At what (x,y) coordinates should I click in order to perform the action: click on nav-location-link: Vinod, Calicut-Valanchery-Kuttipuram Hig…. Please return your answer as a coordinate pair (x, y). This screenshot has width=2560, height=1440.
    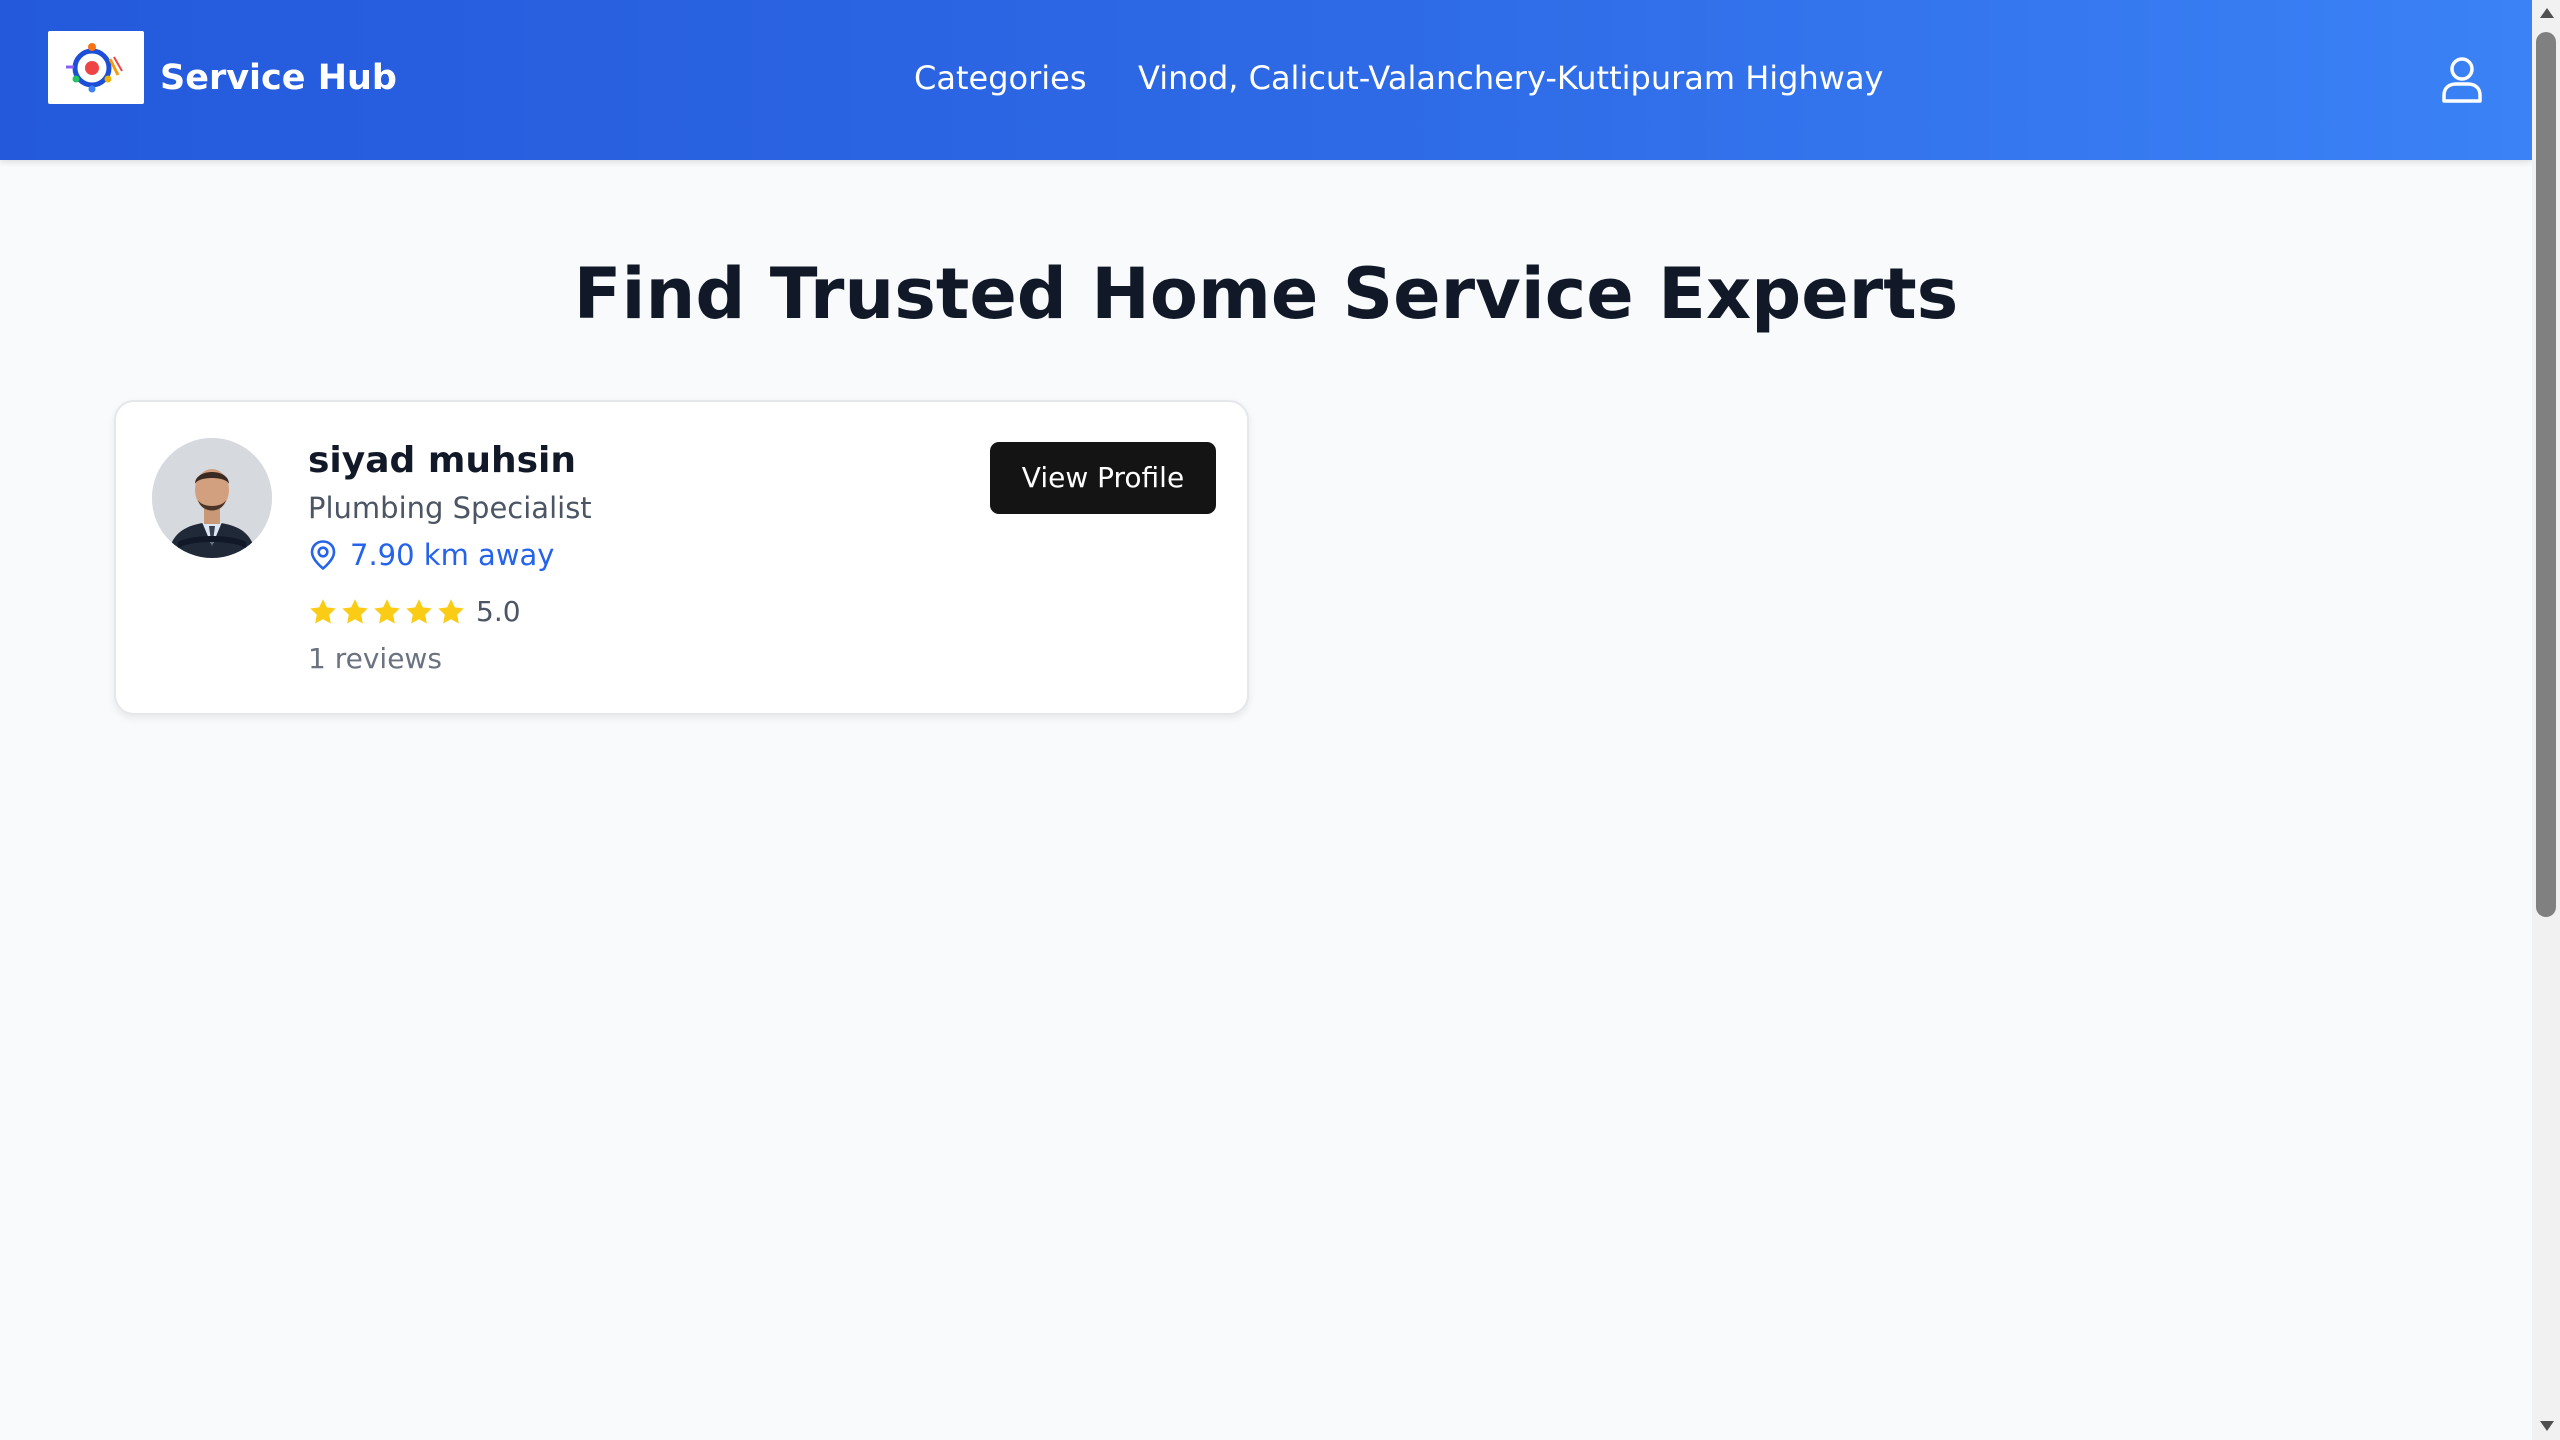
    Looking at the image, I should click on (1510, 78).